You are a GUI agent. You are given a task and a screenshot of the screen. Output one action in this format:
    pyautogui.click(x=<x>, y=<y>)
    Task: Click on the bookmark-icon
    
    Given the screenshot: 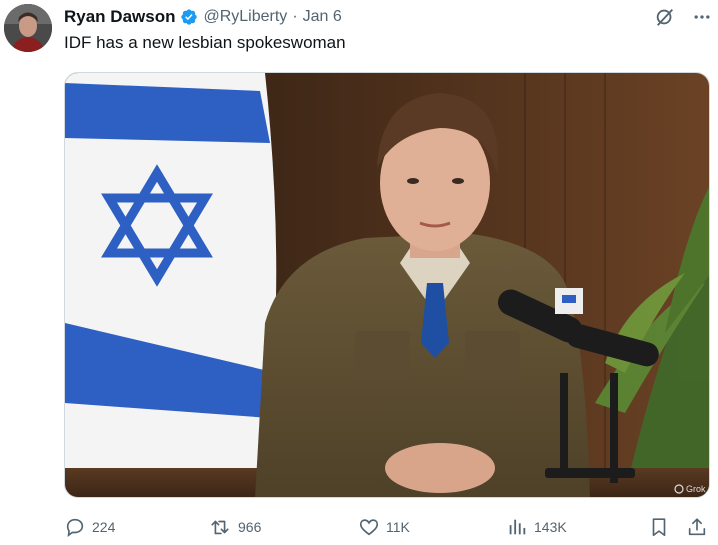 What is the action you would take?
    pyautogui.click(x=659, y=527)
    